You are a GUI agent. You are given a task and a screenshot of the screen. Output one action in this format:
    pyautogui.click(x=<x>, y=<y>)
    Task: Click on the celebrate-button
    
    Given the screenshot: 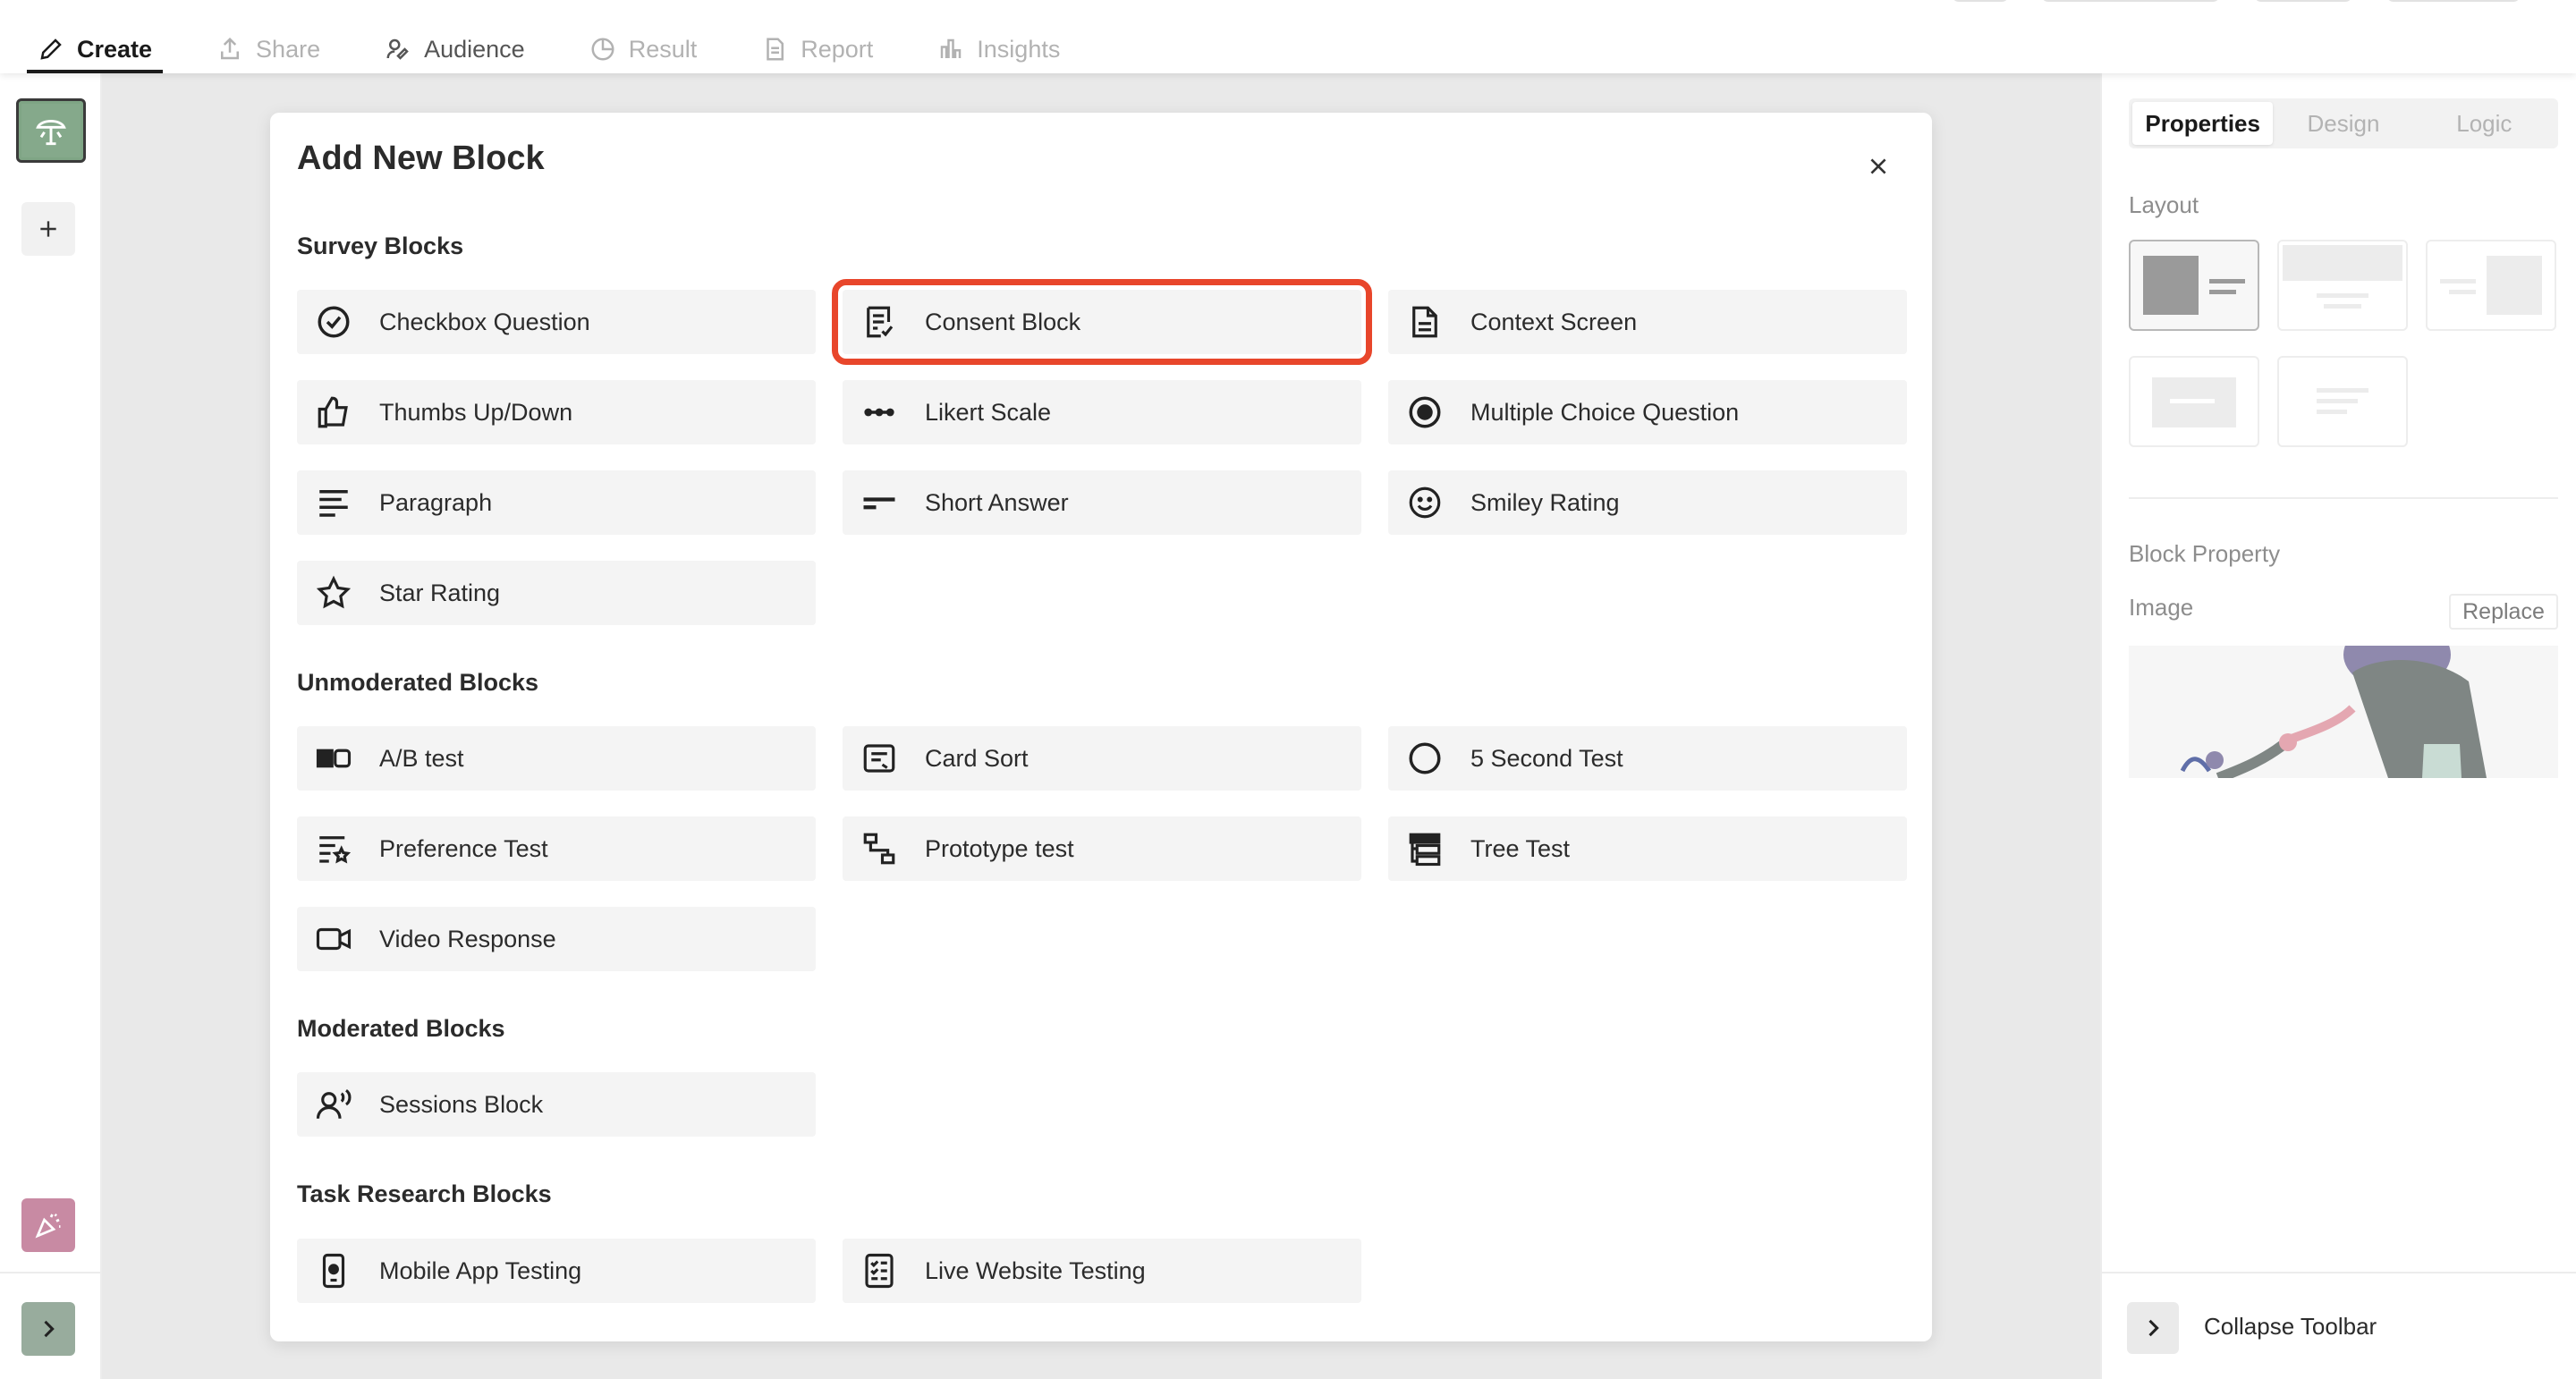 What is the action you would take?
    pyautogui.click(x=48, y=1225)
    